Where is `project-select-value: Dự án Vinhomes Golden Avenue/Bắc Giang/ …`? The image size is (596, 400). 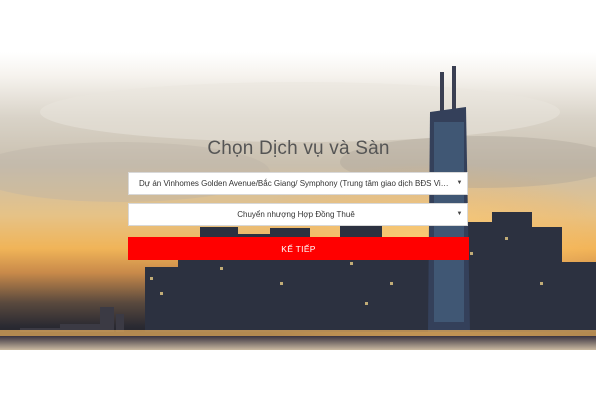 project-select-value: Dự án Vinhomes Golden Avenue/Bắc Giang/ … is located at coordinates (296, 183).